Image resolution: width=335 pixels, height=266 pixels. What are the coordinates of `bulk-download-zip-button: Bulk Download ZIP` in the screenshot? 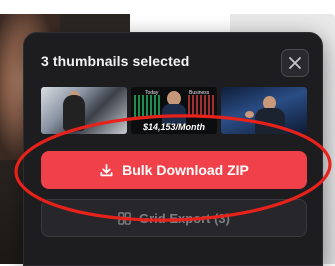 It's located at (174, 170).